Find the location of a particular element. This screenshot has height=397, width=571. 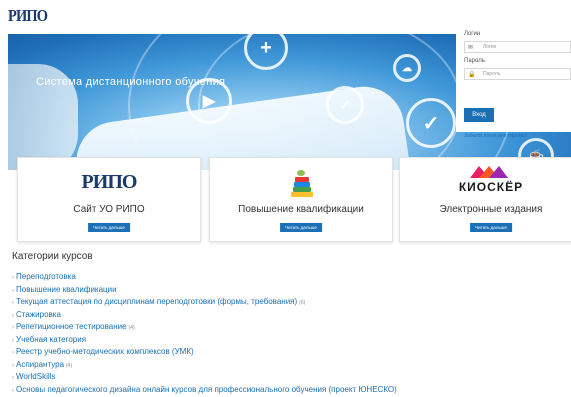

category-link: WorldSkills is located at coordinates (35, 376).